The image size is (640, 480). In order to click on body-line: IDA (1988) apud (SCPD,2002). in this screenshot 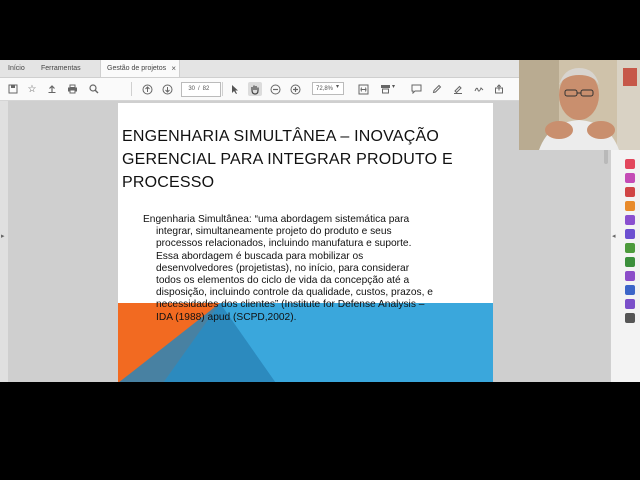, I will do `click(226, 317)`.